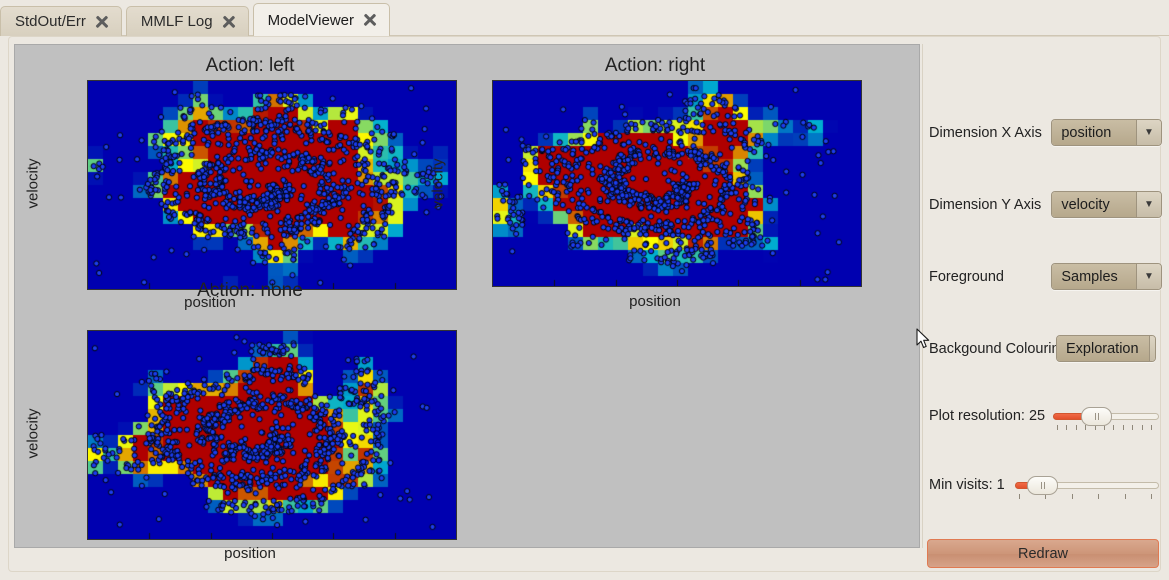  I want to click on plot-resolution-slider, so click(1106, 417).